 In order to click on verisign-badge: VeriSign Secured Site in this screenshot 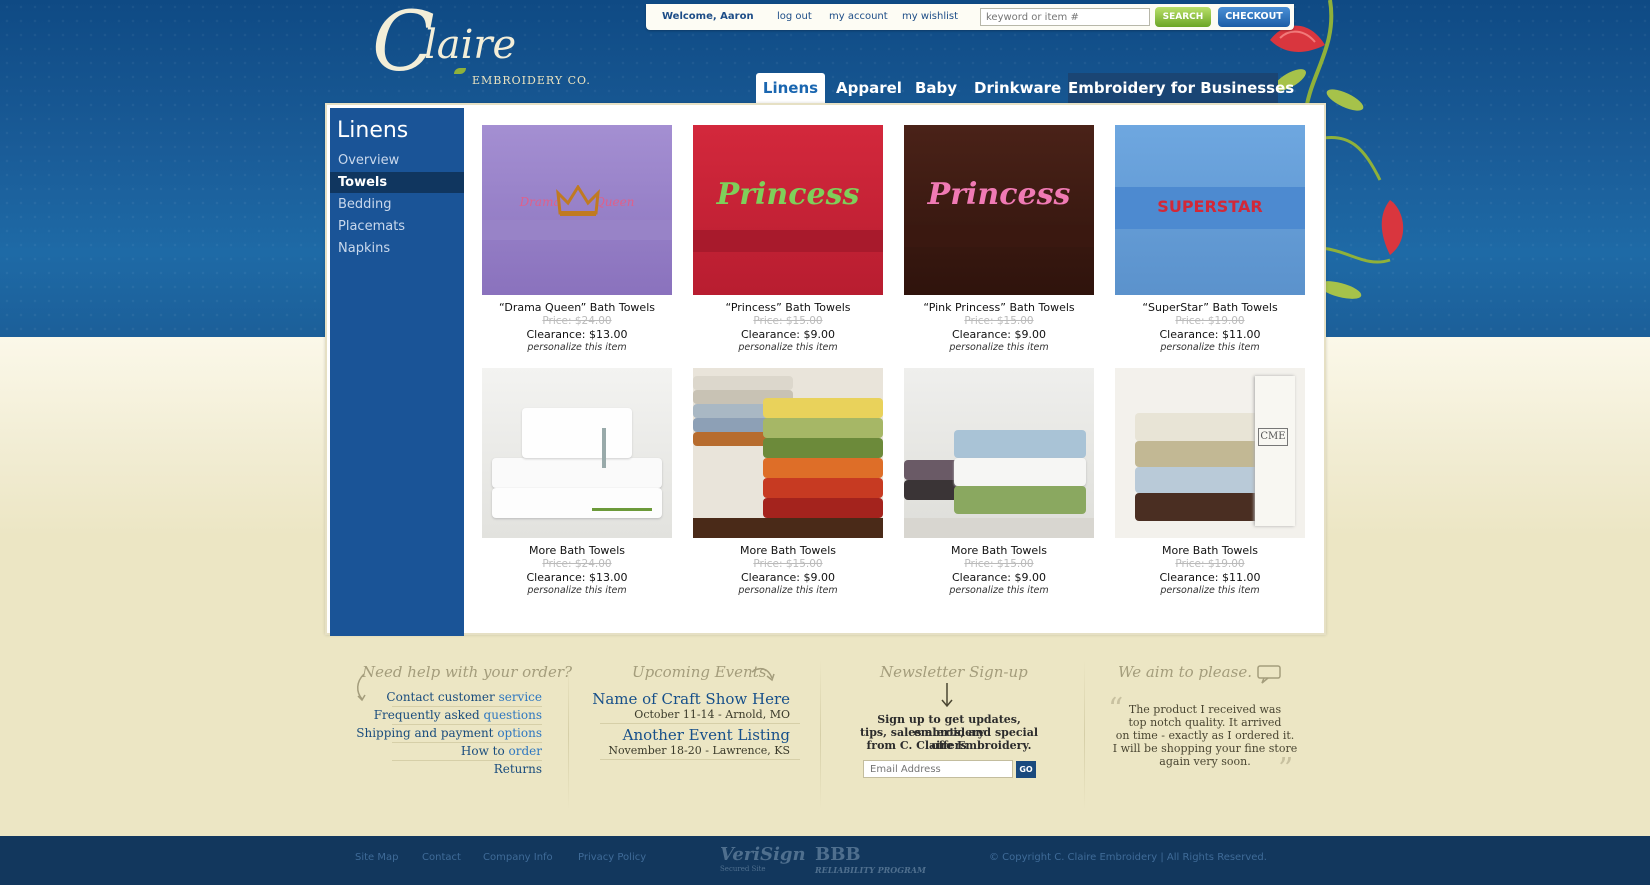, I will do `click(763, 858)`.